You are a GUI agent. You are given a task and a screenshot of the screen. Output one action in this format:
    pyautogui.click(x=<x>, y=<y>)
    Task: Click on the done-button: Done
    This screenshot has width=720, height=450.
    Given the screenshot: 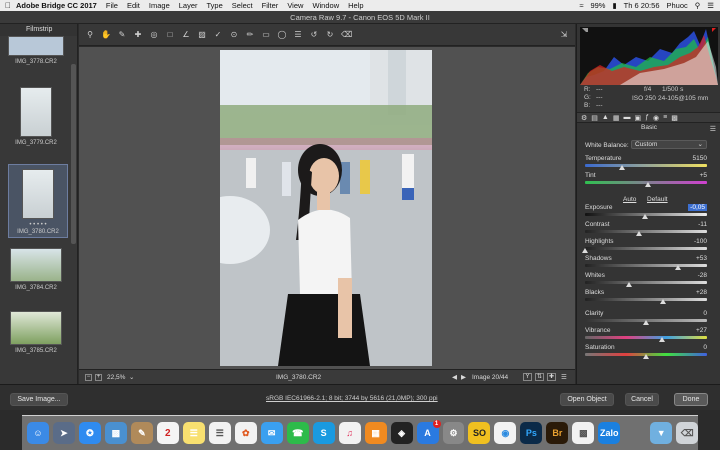 What is the action you would take?
    pyautogui.click(x=691, y=399)
    